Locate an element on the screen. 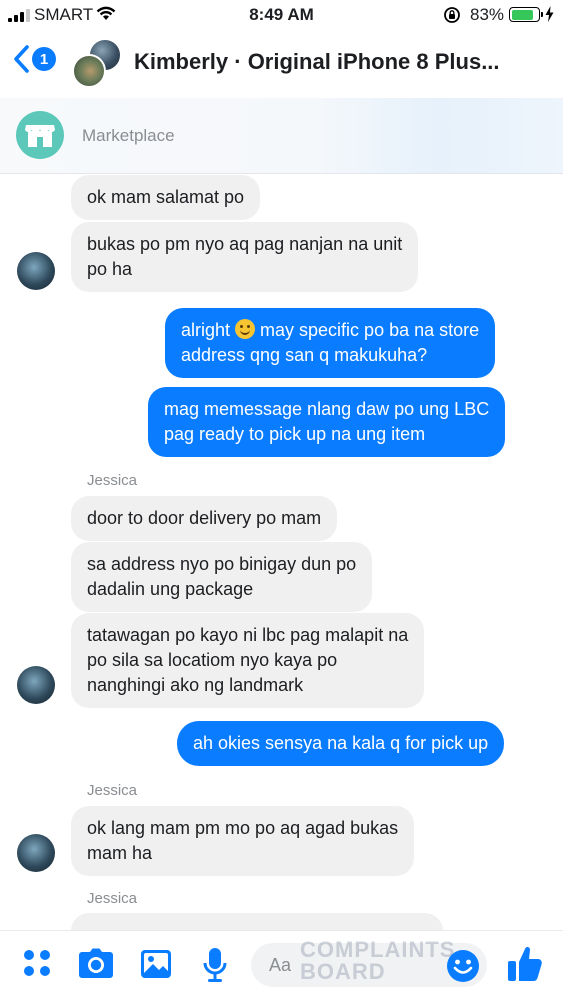 Image resolution: width=563 pixels, height=1000 pixels. battery-icon is located at coordinates (526, 14).